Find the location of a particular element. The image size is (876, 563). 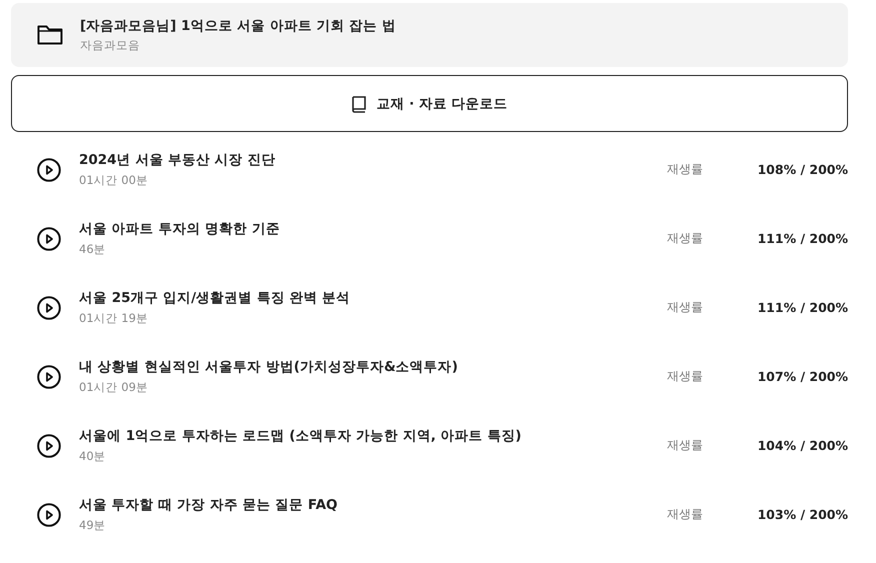

lesson-title: 내 상황별 현실적인 서울투자 방법(가치성장투자&소액투자) is located at coordinates (373, 367).